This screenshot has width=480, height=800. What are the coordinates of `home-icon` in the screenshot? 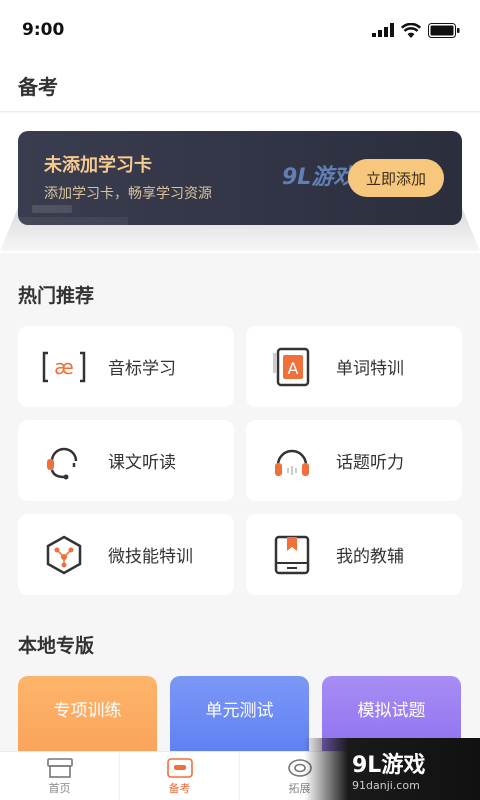 It's located at (59, 767).